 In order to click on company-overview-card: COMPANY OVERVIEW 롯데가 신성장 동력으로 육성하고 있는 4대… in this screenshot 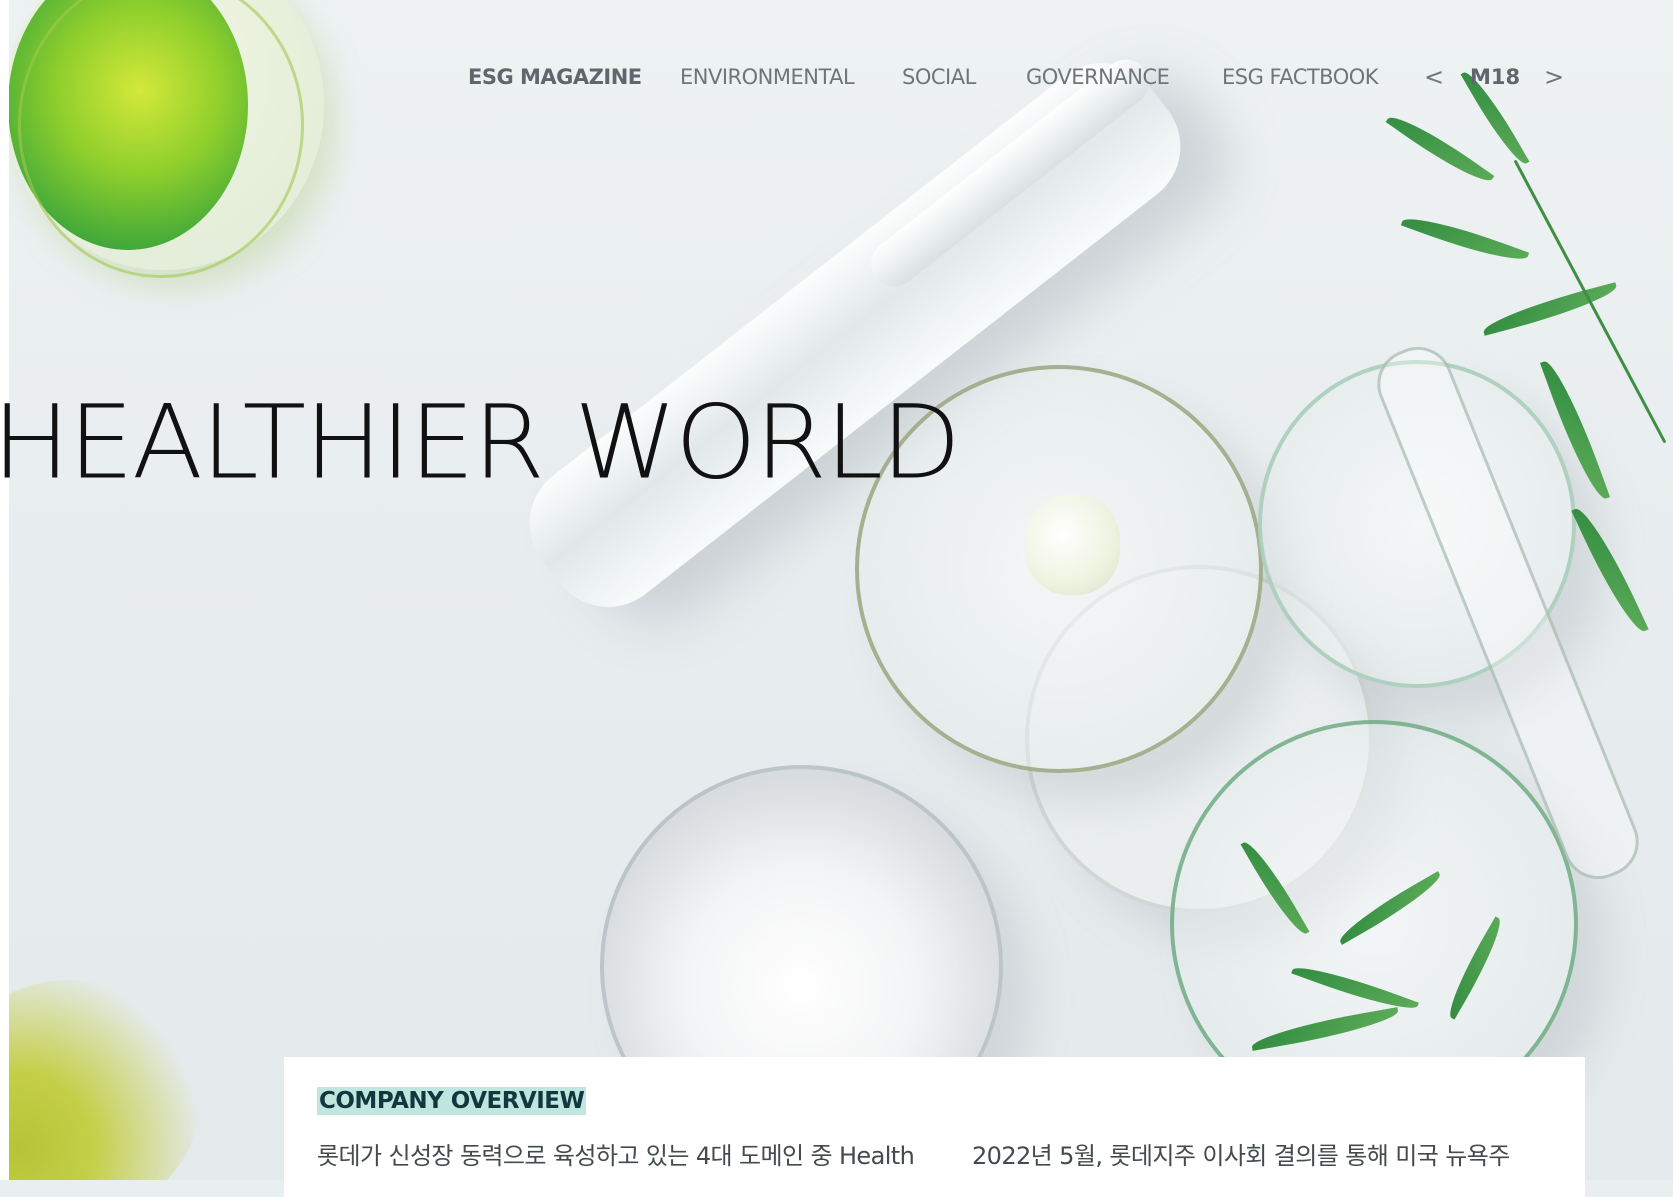, I will do `click(934, 1127)`.